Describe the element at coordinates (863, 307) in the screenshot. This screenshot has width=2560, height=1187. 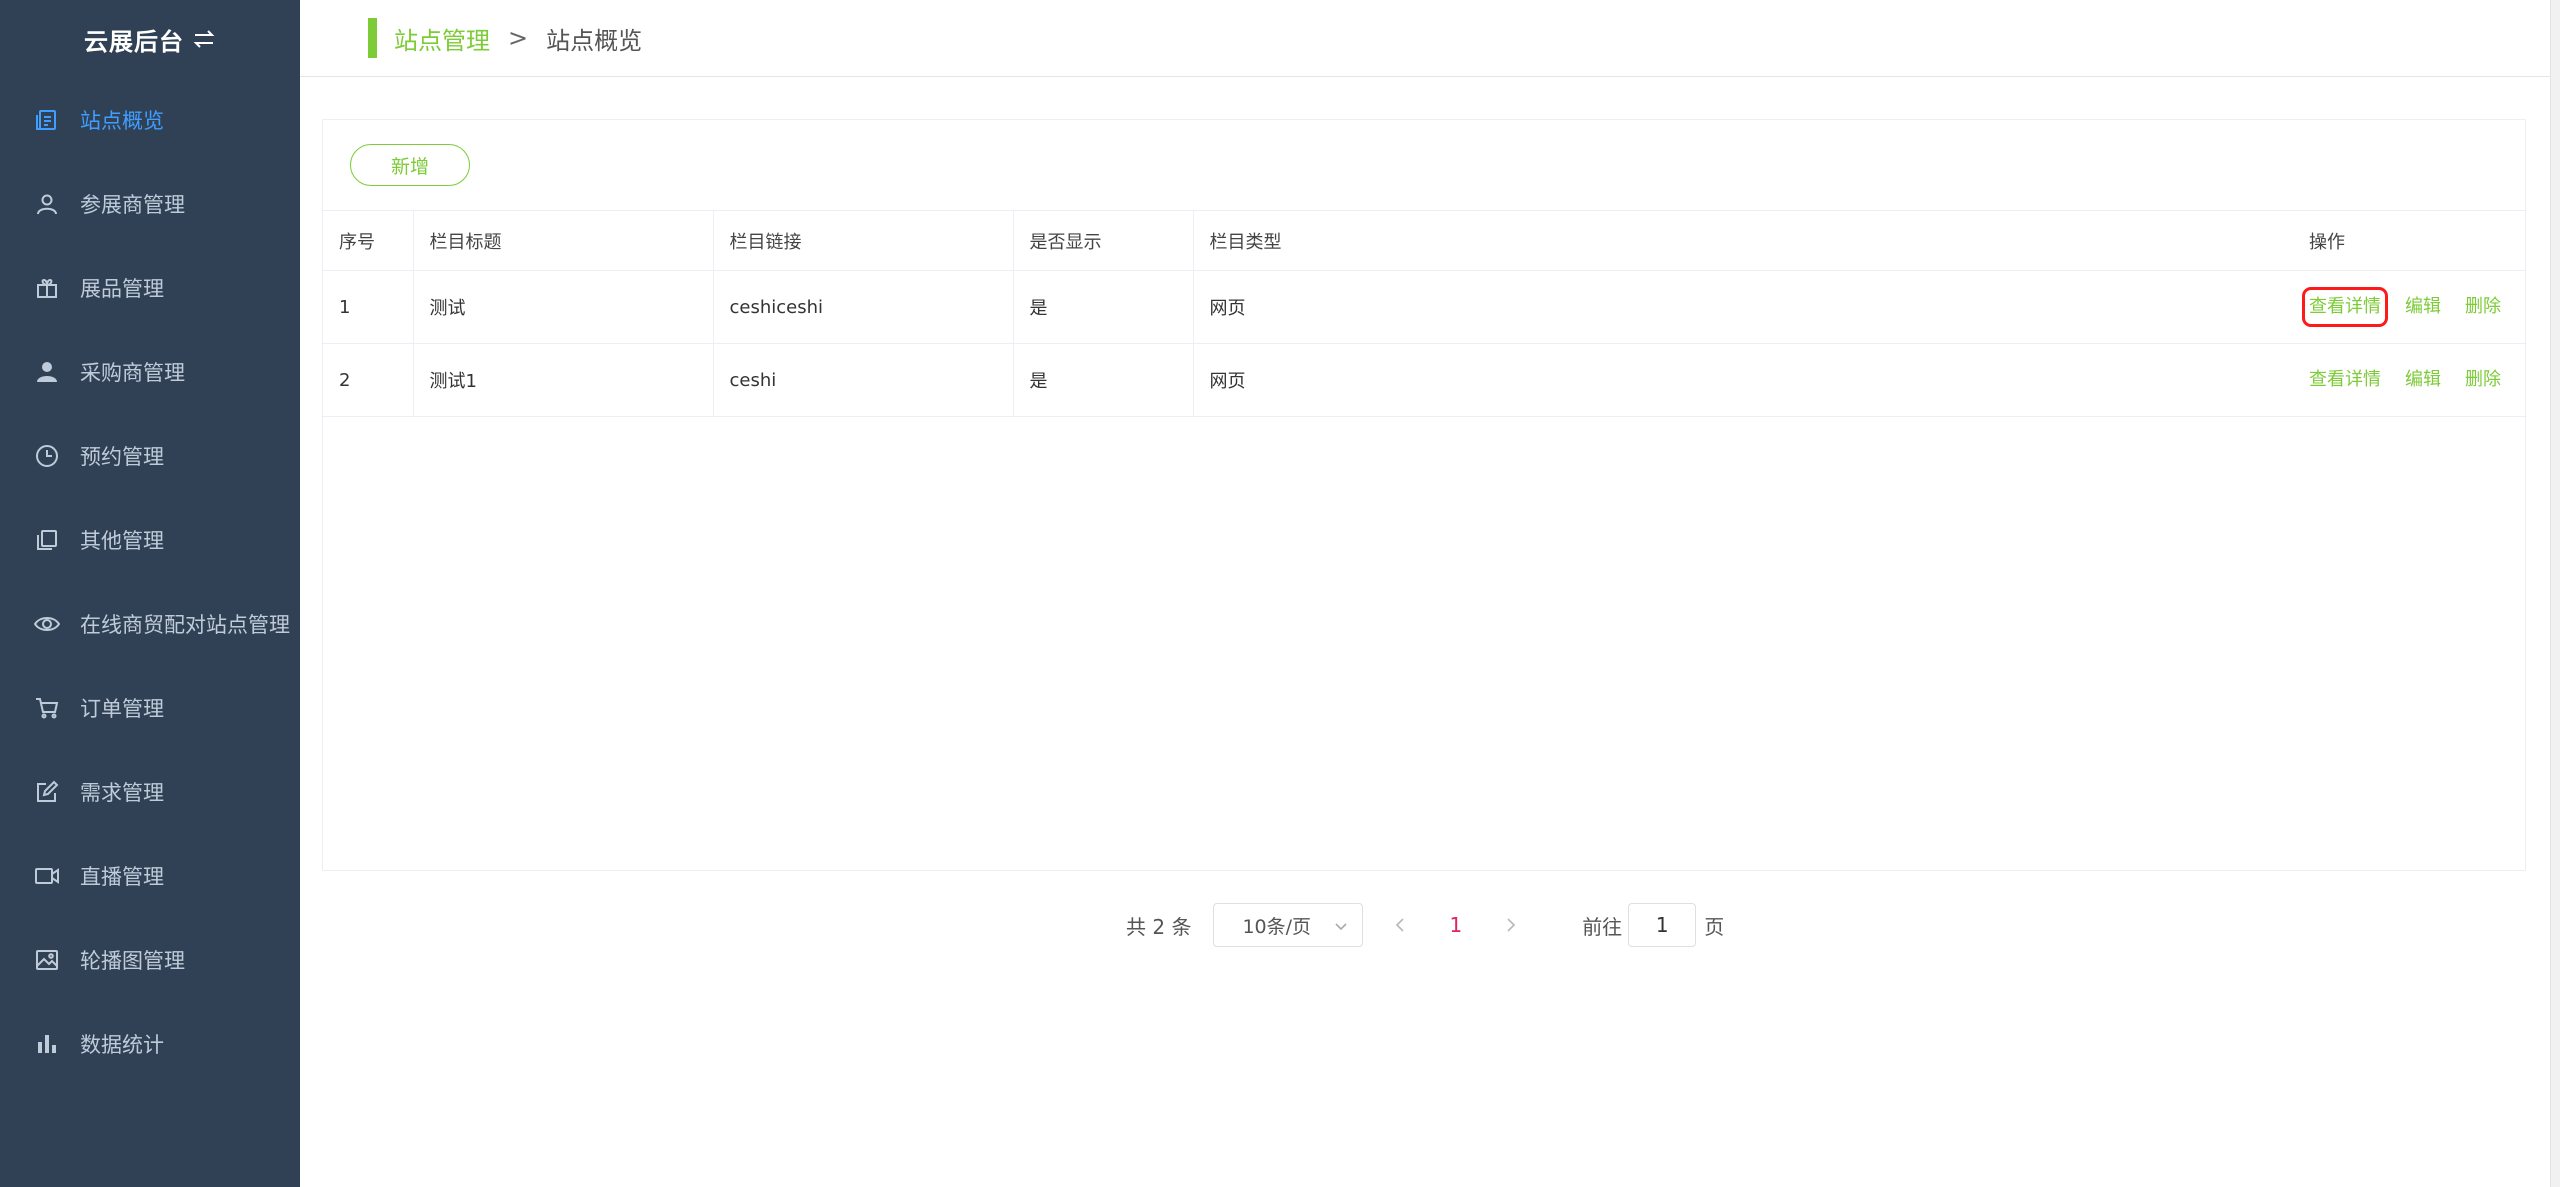
I see `cell-link: ceshiceshi` at that location.